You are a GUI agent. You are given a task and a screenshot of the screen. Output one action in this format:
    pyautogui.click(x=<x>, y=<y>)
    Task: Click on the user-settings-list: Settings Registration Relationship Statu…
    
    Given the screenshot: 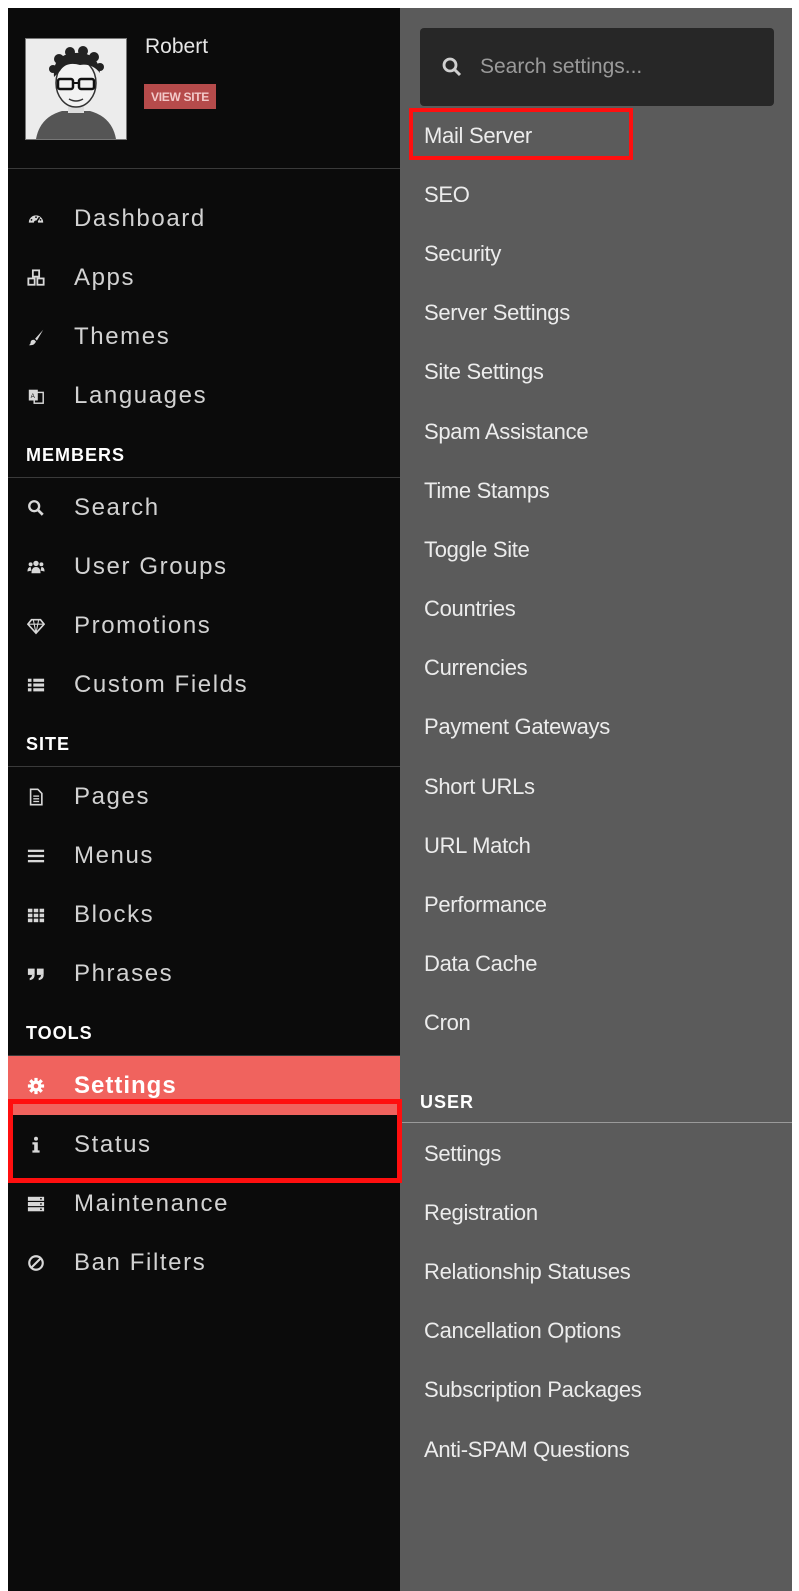 What is the action you would take?
    pyautogui.click(x=596, y=1301)
    